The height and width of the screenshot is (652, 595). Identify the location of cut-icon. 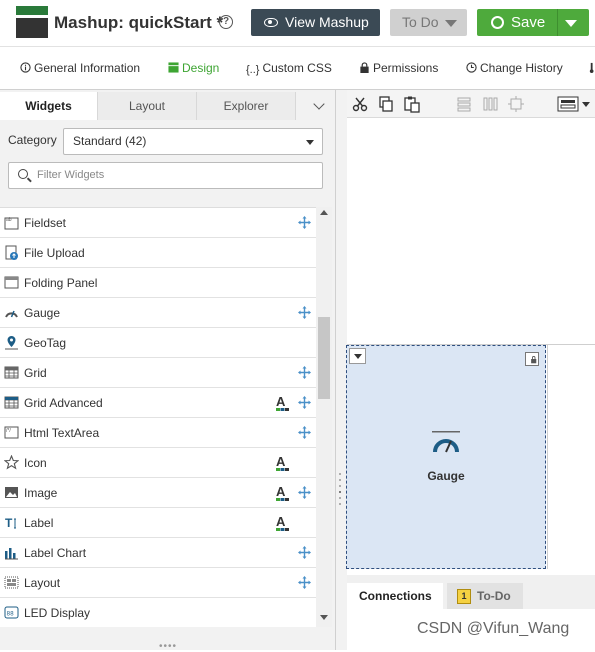
(360, 104).